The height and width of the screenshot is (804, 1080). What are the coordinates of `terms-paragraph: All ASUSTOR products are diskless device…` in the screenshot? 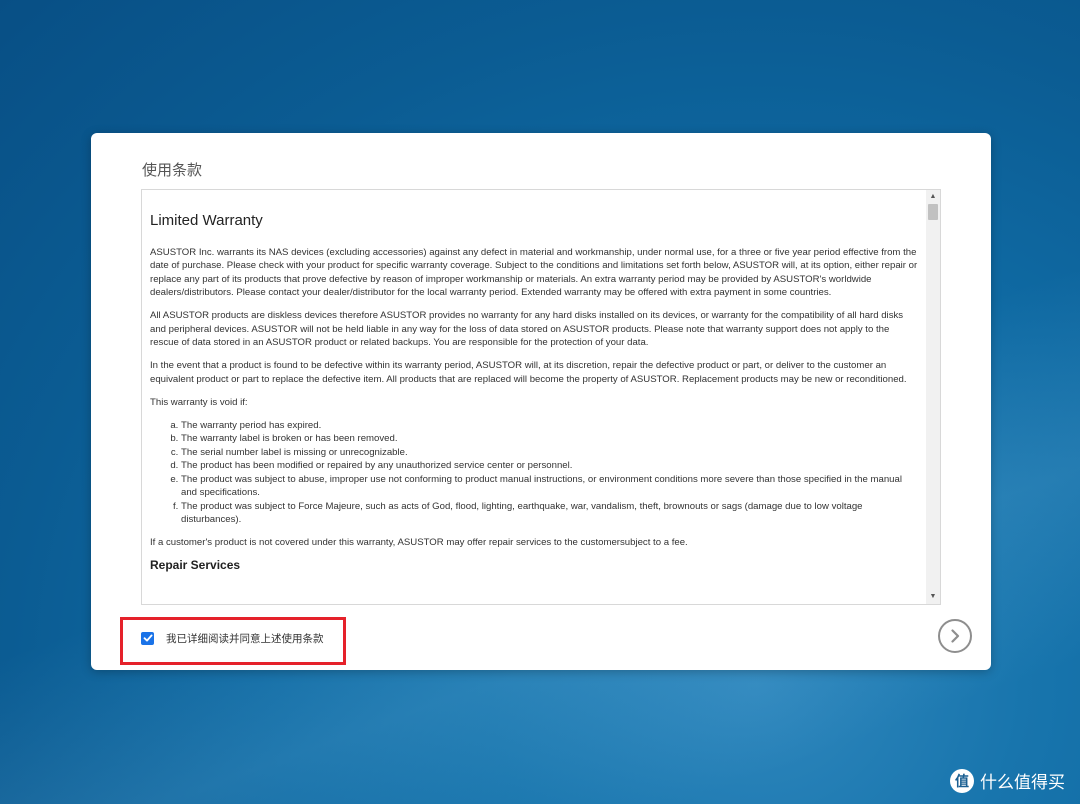 It's located at (527, 329).